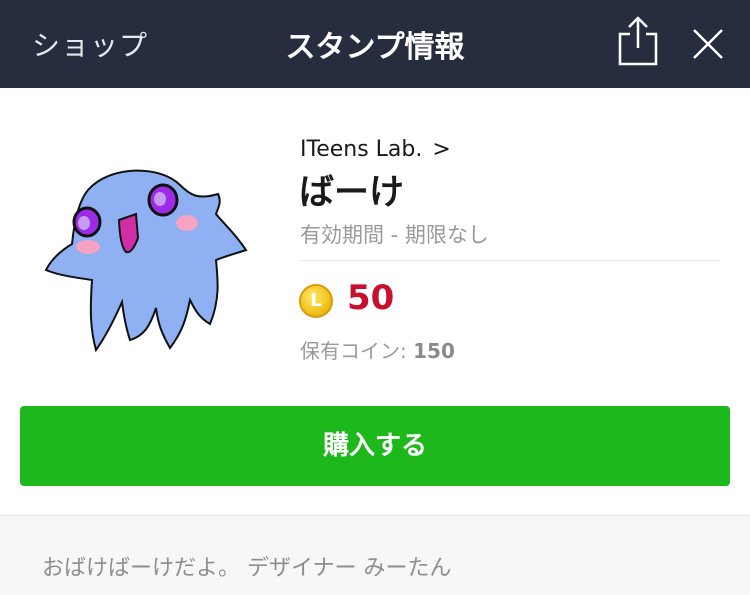 The width and height of the screenshot is (750, 595). What do you see at coordinates (247, 568) in the screenshot?
I see `sticker-description: おばけばーけだよ。 デザイナー みーたん` at bounding box center [247, 568].